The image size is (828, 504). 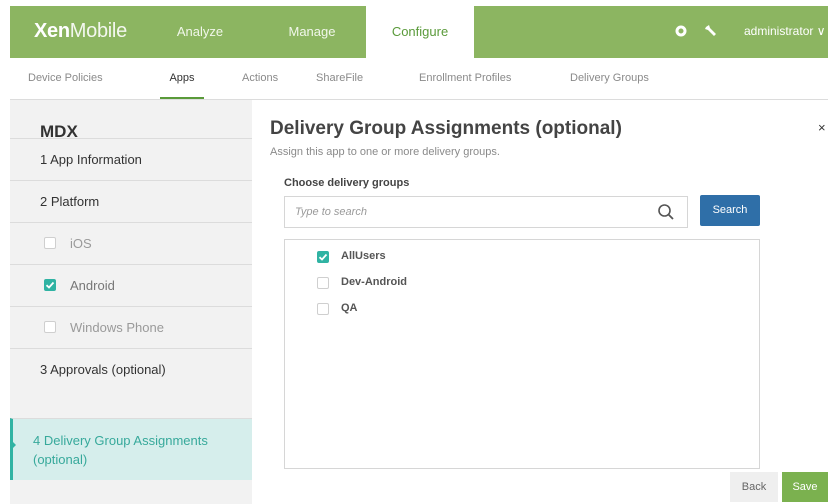 I want to click on sidebar-item-delivery-group-assignments: 4 Delivery Group Assignments (optional), so click(x=131, y=449).